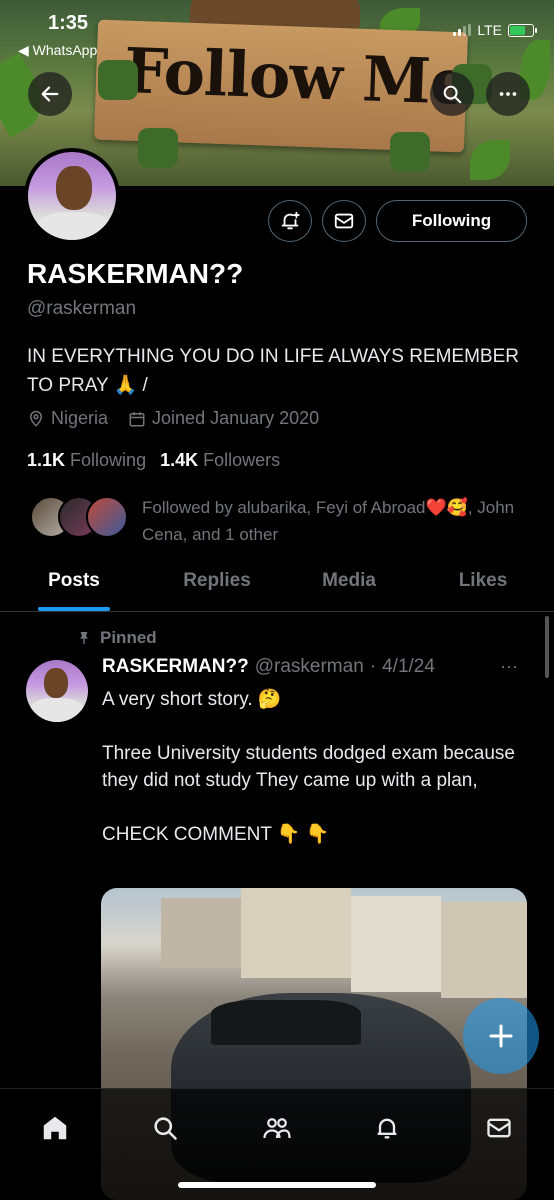 The image size is (554, 1200). I want to click on pinned-label: Pinned, so click(128, 637).